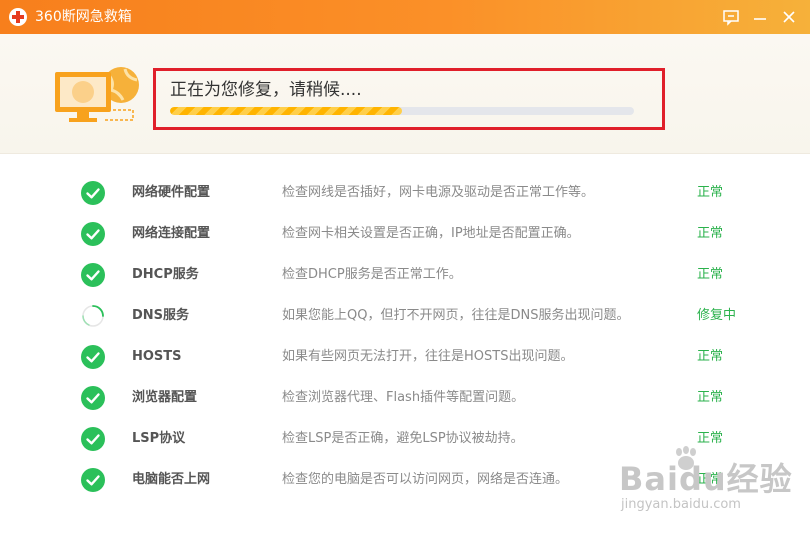 This screenshot has height=535, width=810. I want to click on check-item-status: 修复中, so click(717, 315).